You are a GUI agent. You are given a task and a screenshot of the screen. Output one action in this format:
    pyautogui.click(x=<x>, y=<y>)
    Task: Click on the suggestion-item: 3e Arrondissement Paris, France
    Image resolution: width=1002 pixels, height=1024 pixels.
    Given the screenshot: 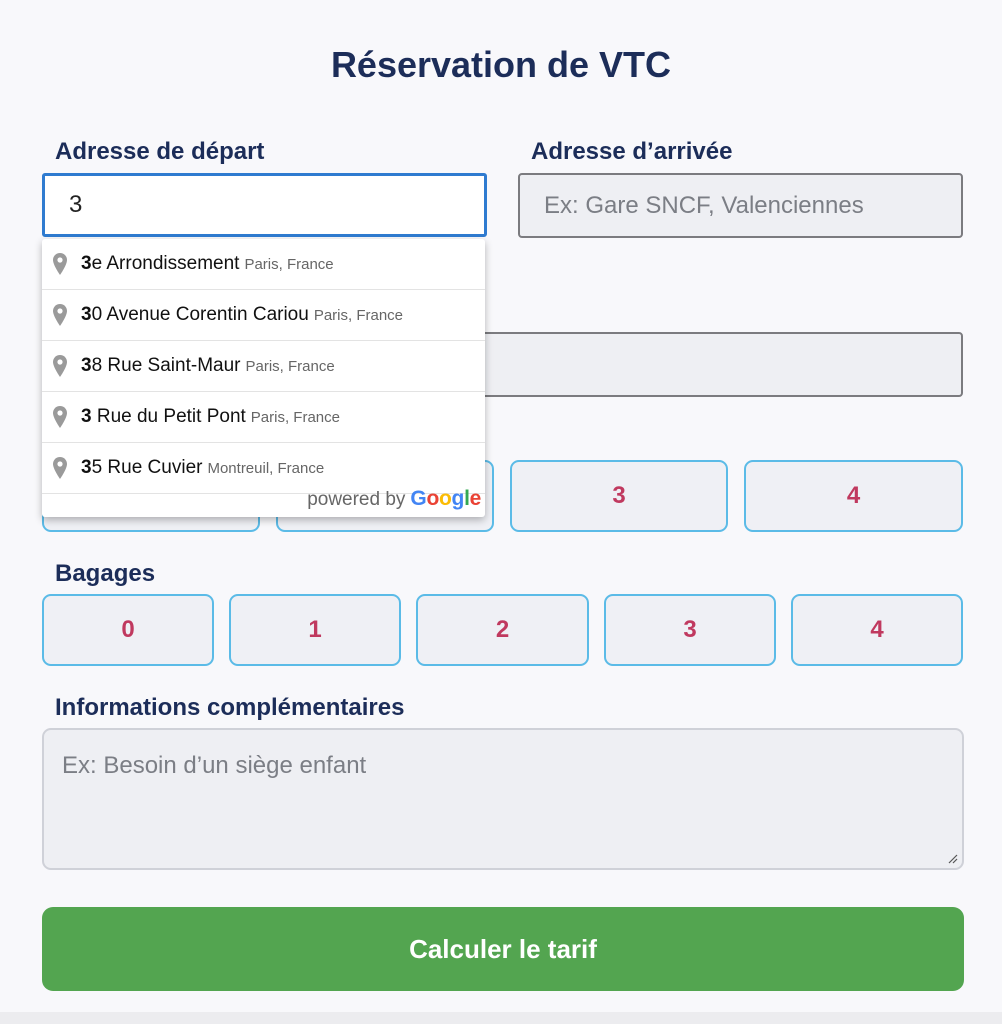 What is the action you would take?
    pyautogui.click(x=263, y=264)
    